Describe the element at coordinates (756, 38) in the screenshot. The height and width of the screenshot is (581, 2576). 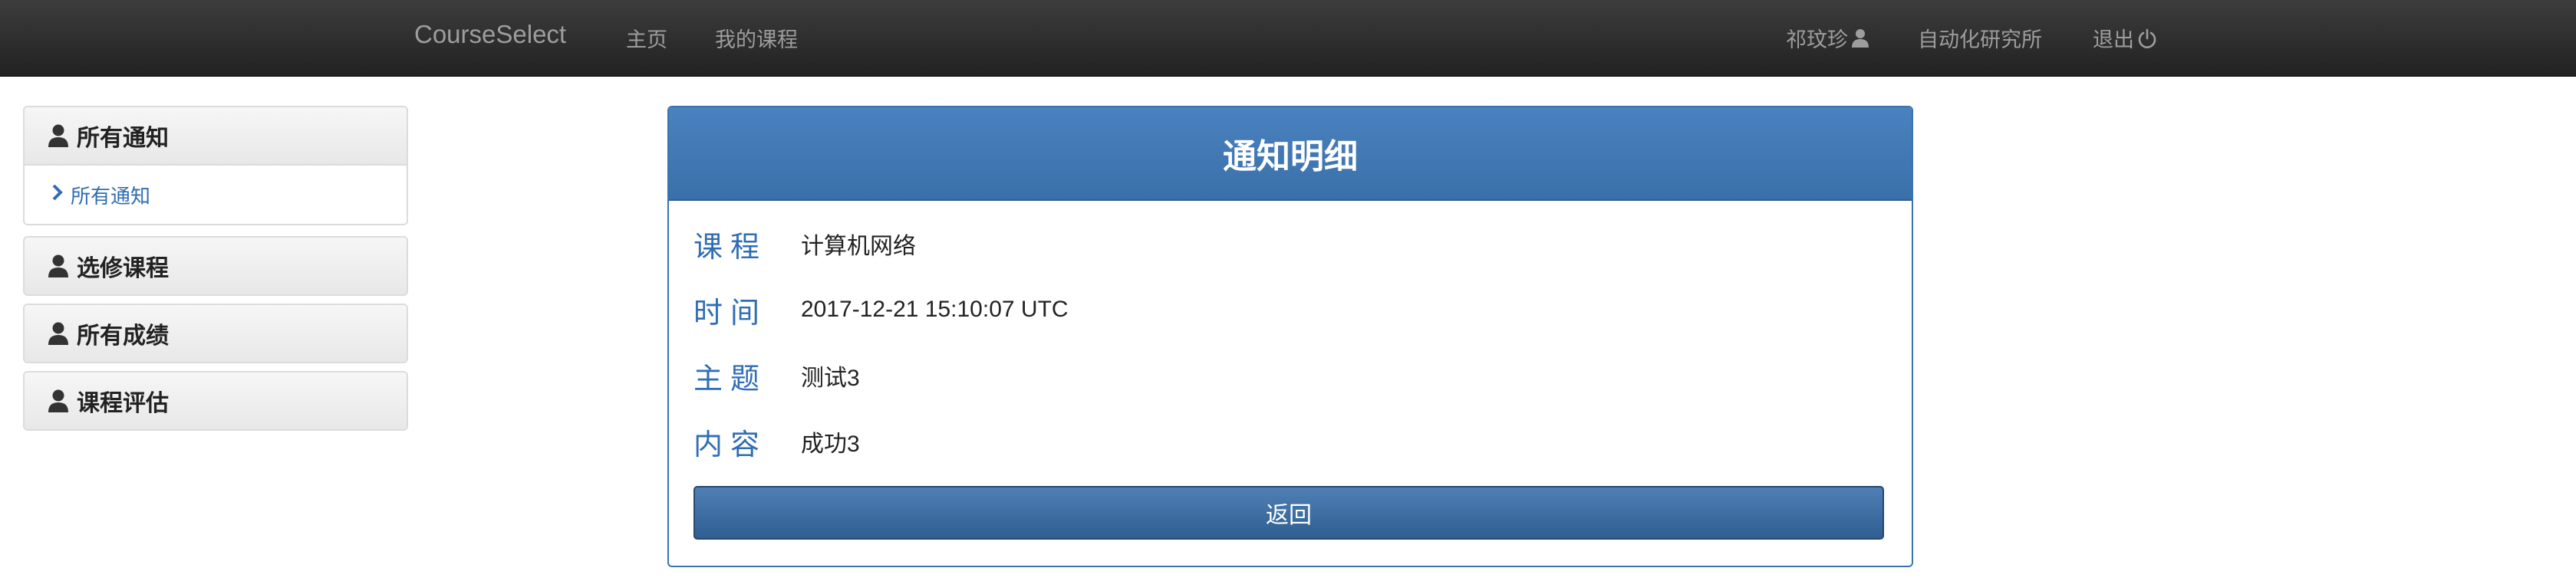
I see `nav-my-courses-link: 我的课程` at that location.